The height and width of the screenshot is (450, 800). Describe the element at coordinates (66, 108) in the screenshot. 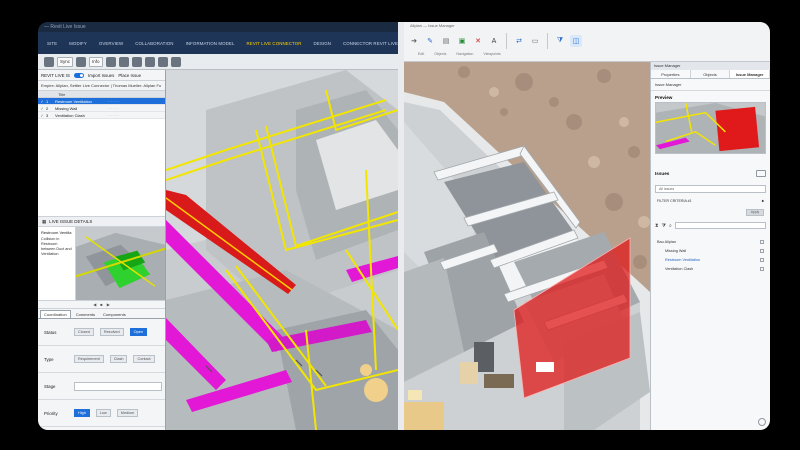

I see `issue-name: Missing Wall` at that location.